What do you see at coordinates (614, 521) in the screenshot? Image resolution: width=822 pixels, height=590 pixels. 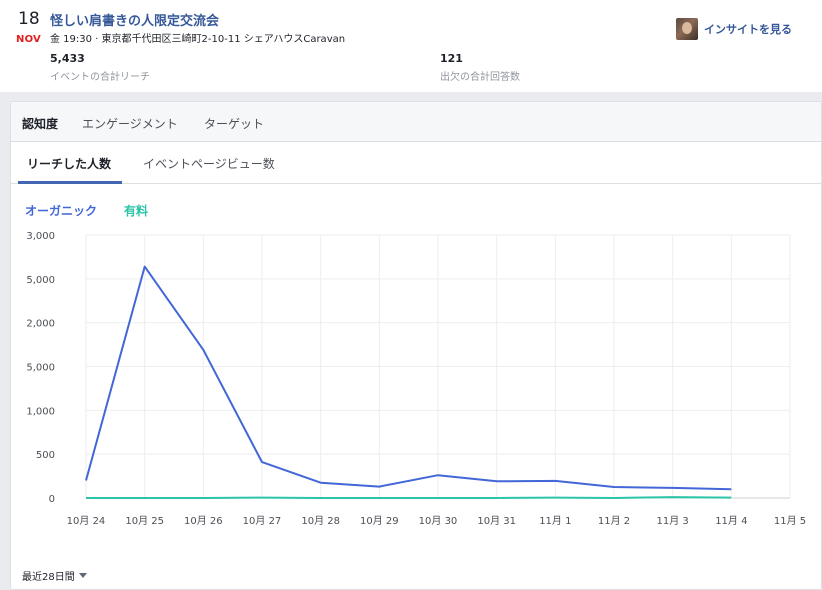 I see `x-tick-label: 11月 2` at bounding box center [614, 521].